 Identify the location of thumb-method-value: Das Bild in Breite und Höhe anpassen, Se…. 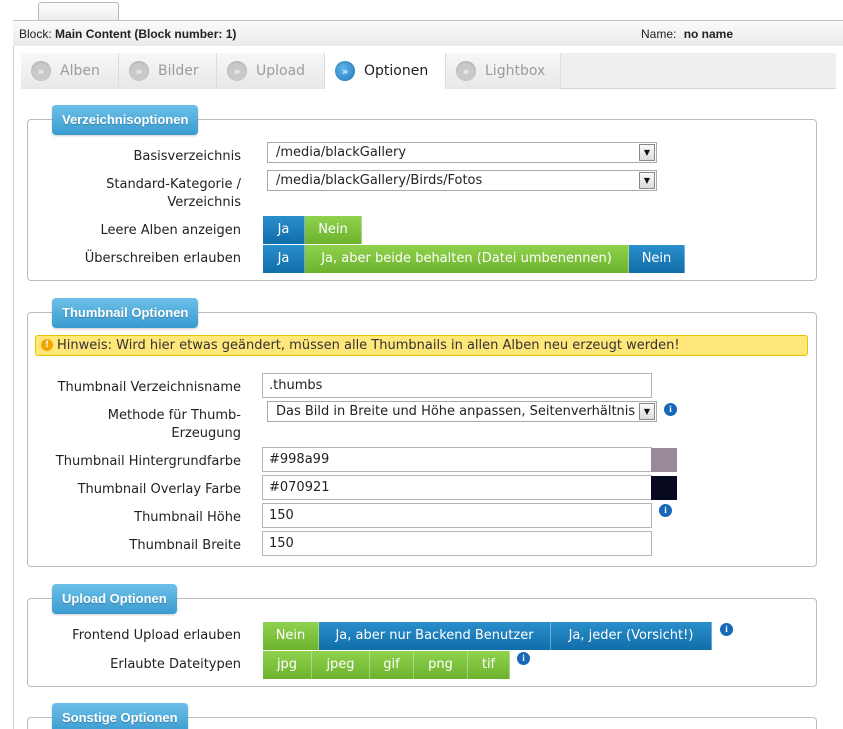
(456, 411).